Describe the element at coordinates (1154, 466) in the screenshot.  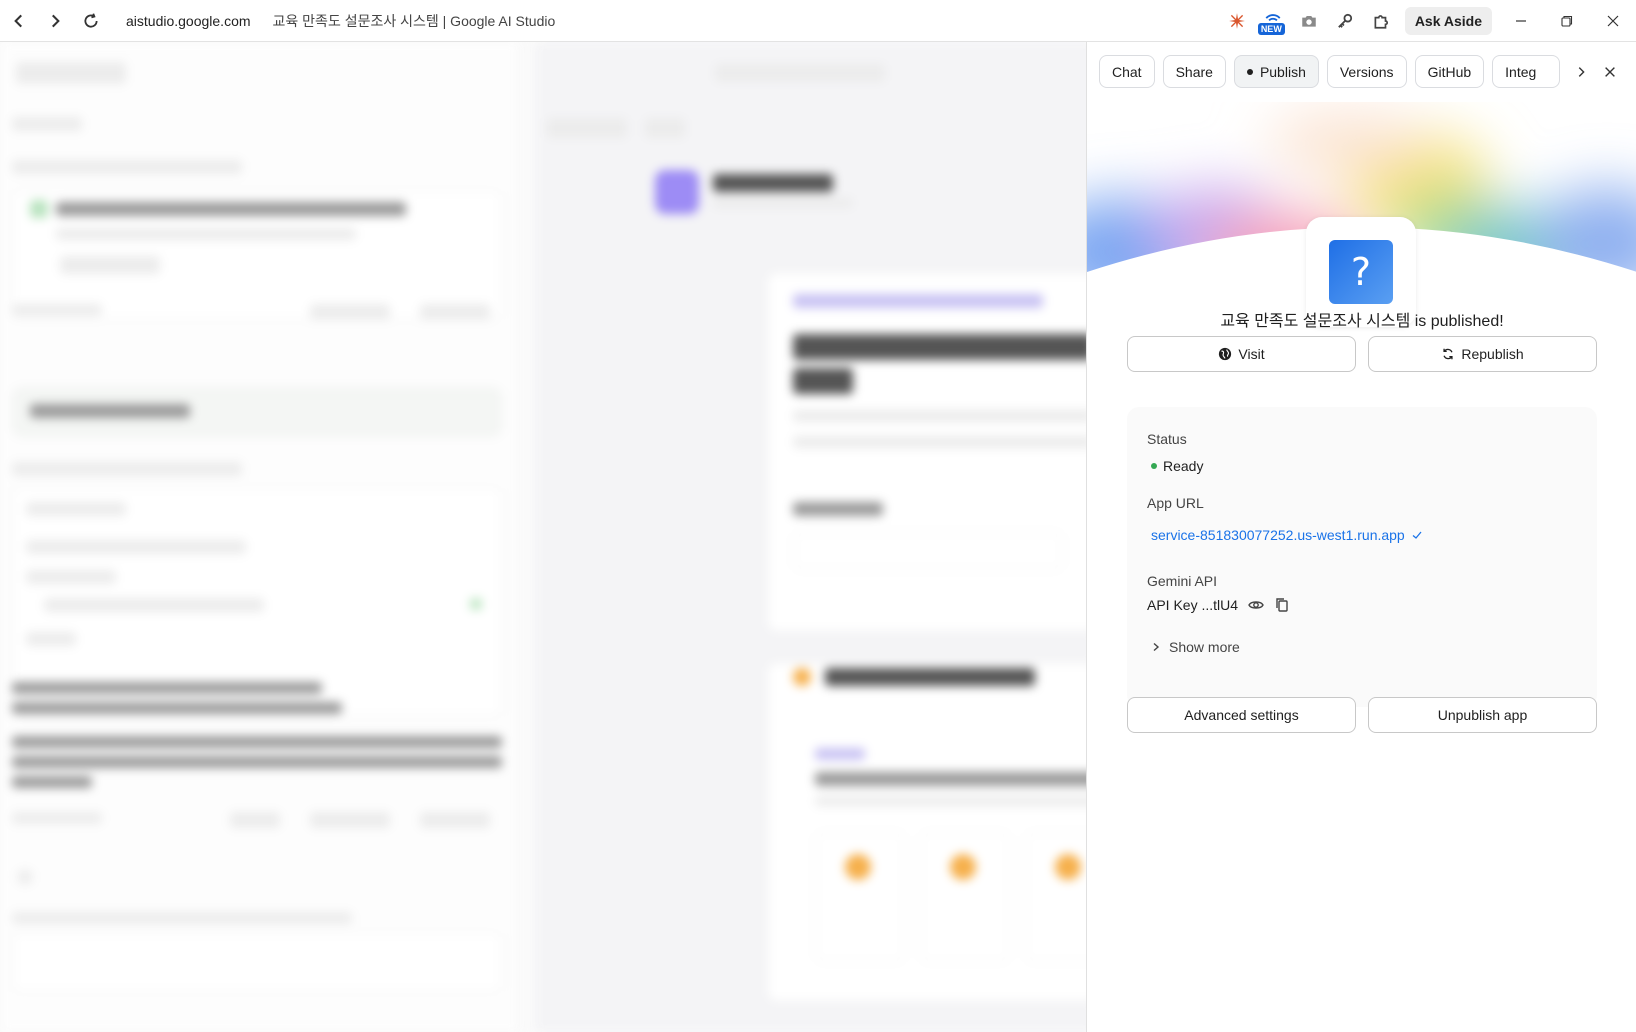
I see `status-dot-icon` at that location.